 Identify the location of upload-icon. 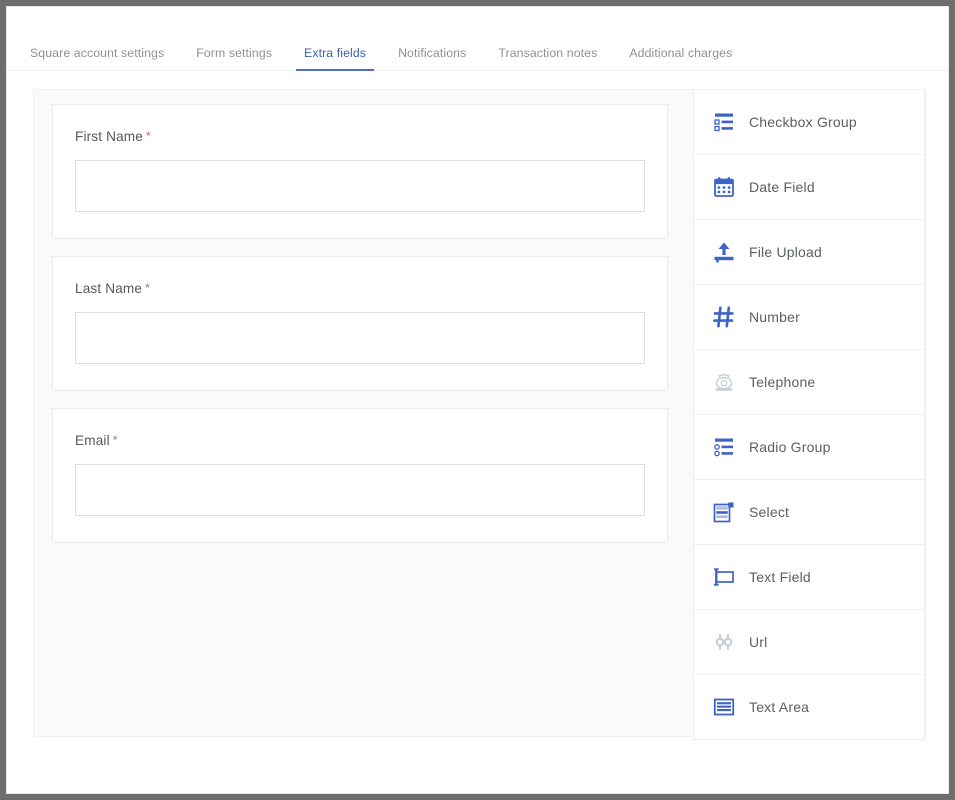
(724, 252).